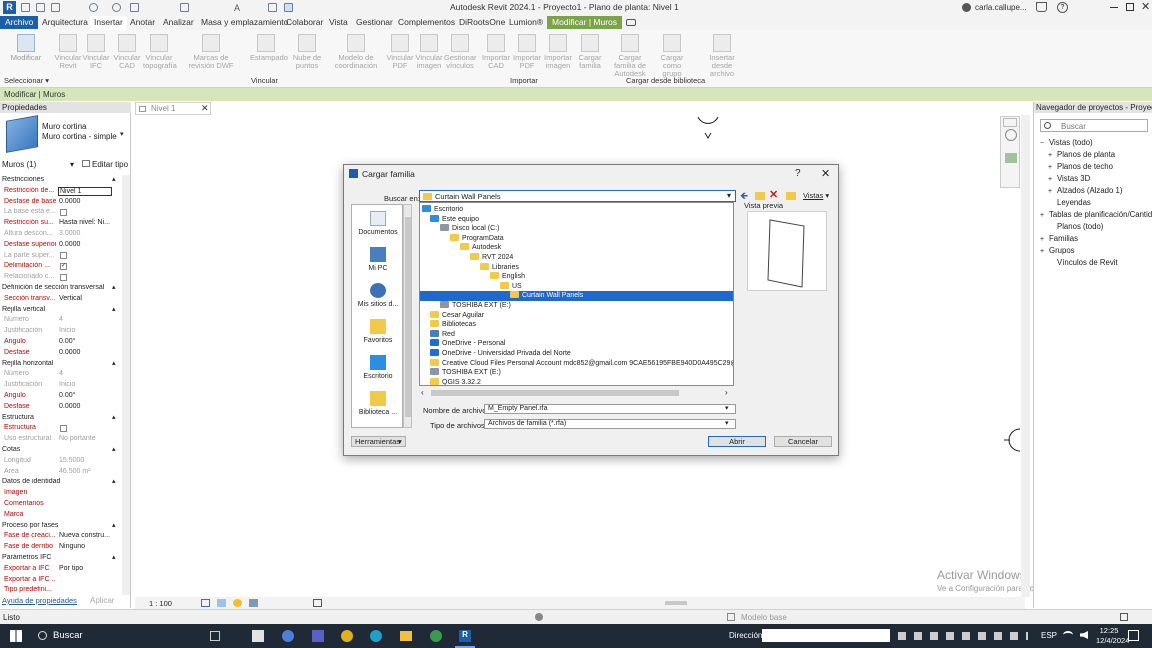 The image size is (1152, 648). Describe the element at coordinates (1044, 143) in the screenshot. I see `expand-icon: −` at that location.